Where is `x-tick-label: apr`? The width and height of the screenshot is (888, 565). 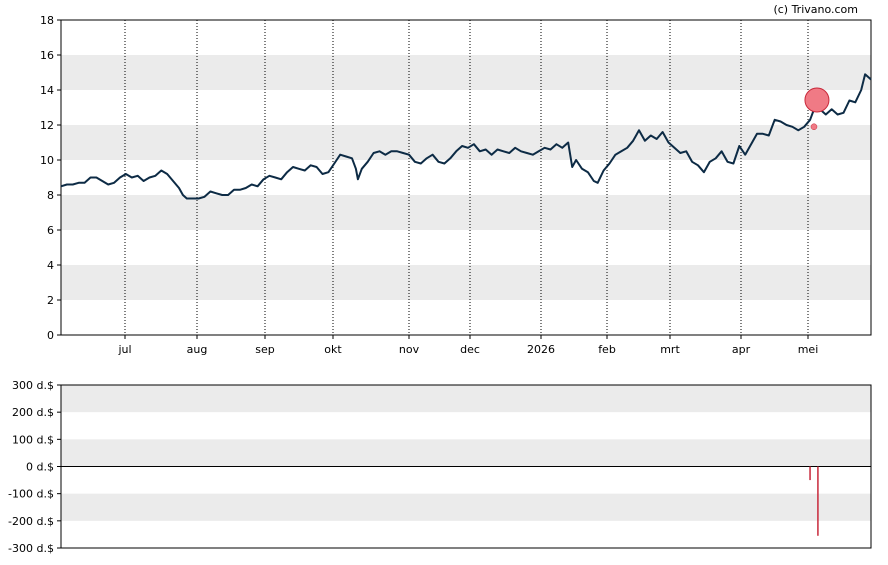
x-tick-label: apr is located at coordinates (741, 349).